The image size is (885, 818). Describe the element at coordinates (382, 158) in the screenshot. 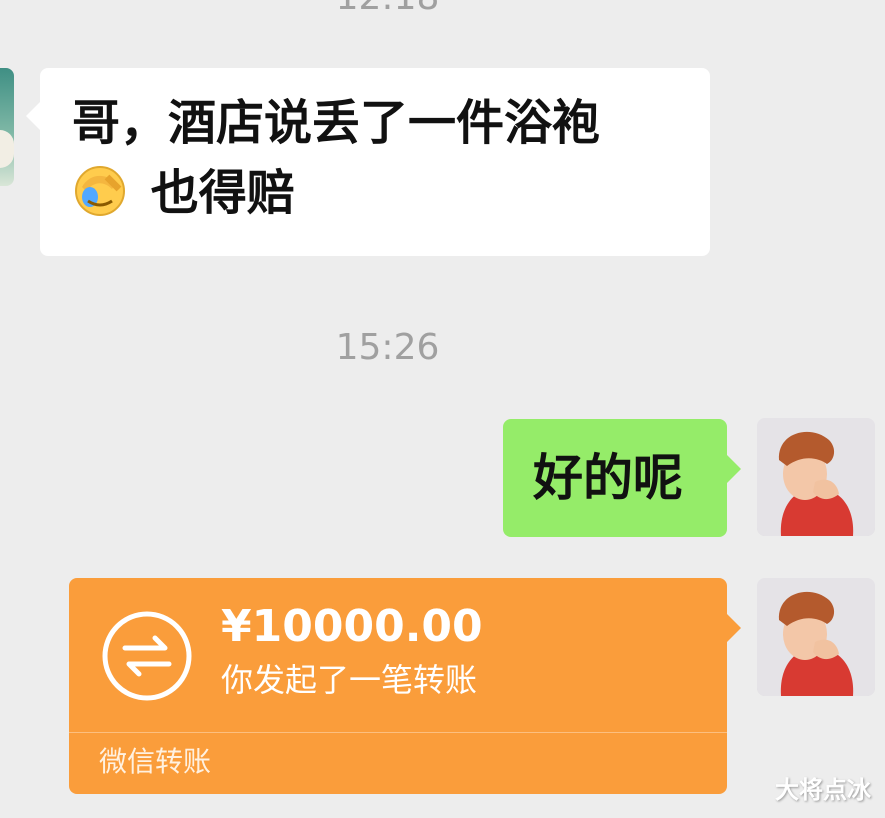

I see `incoming-message-text: 哥，酒店说丢了一件浴袍 也得赔` at that location.